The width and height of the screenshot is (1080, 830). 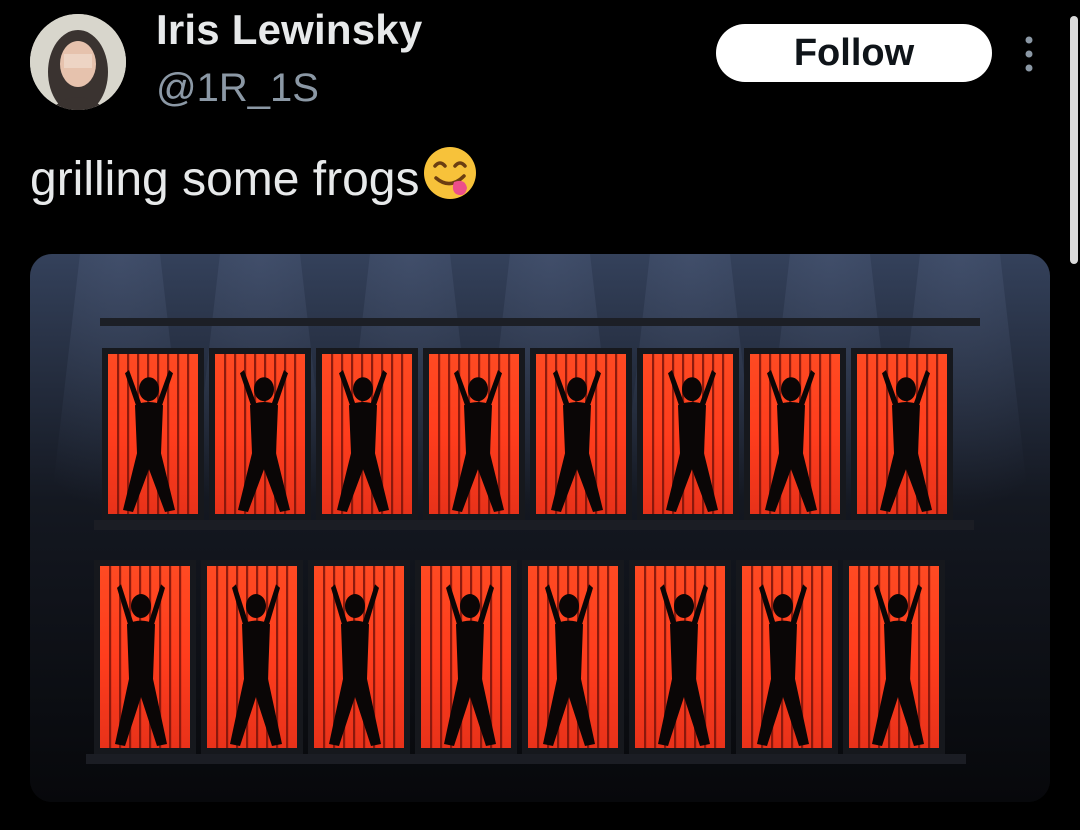 I want to click on profile-avatar-icon, so click(x=78, y=62).